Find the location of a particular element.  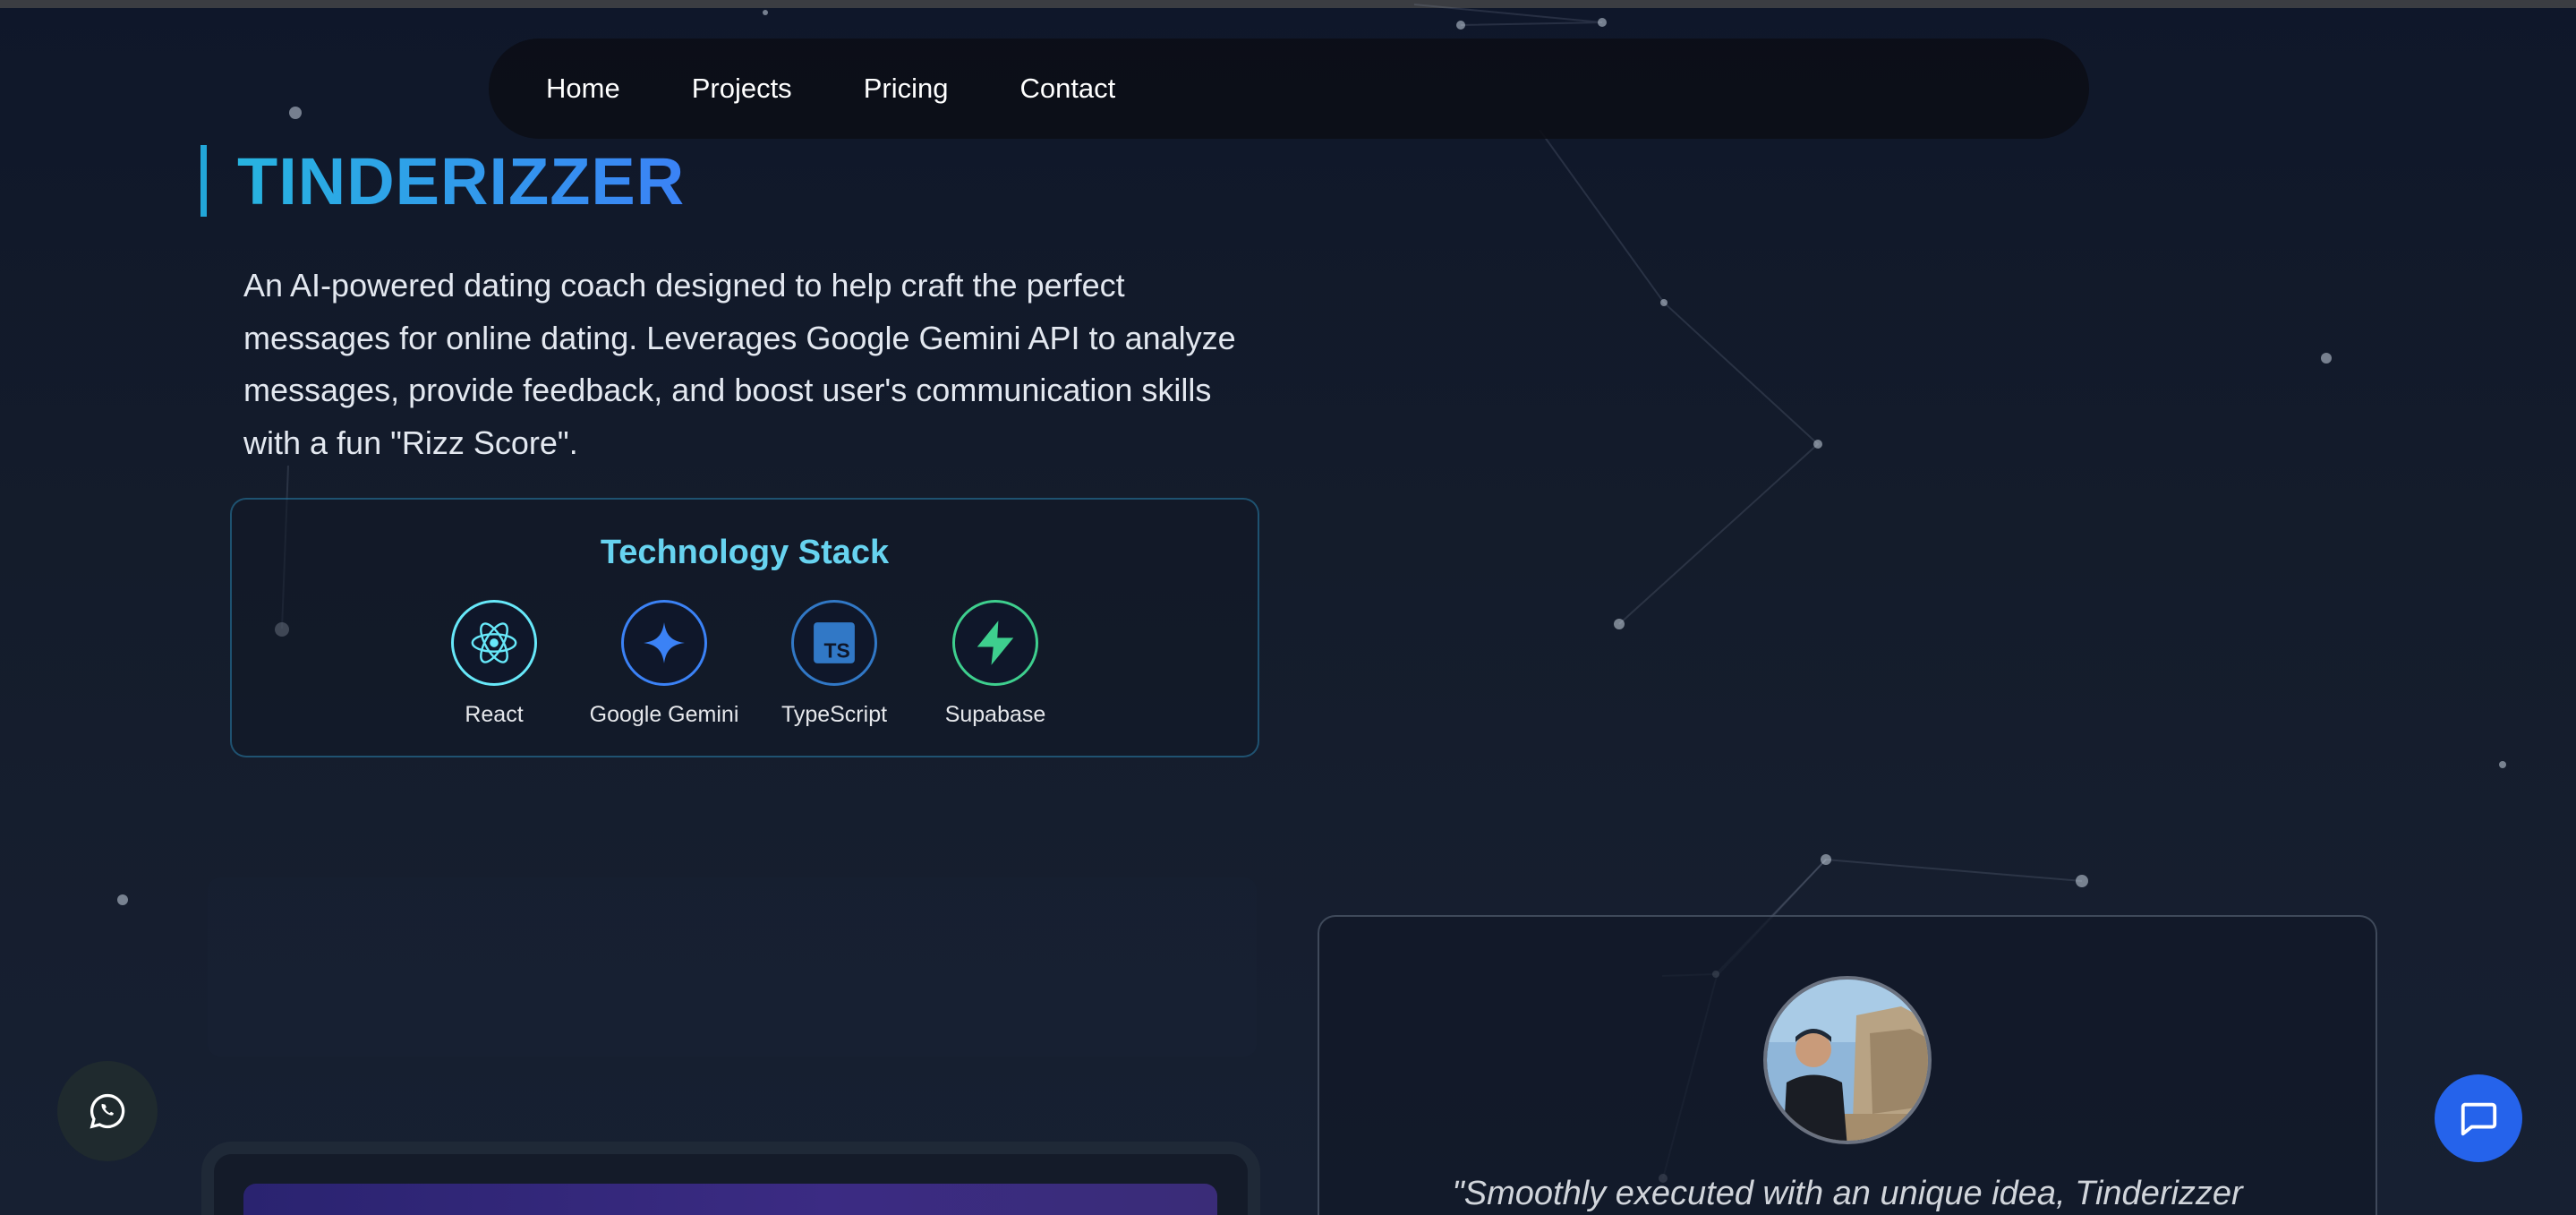

svg-text: TS is located at coordinates (836, 651).